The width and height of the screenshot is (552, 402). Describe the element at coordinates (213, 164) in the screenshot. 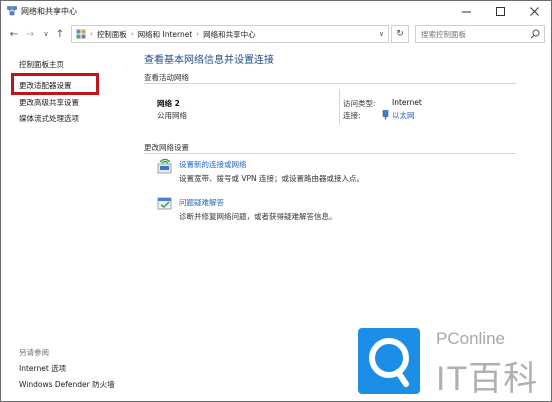

I see `setup-new-connection-link: 设置新的连接或网络` at that location.